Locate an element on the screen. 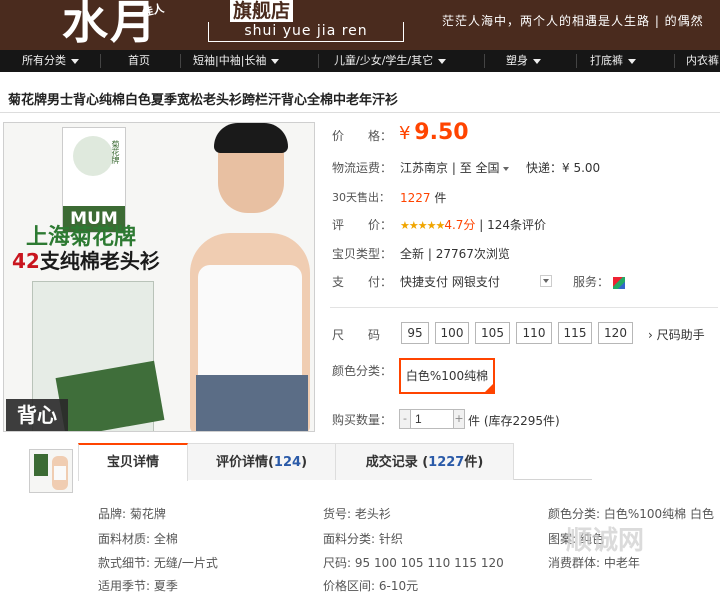 The height and width of the screenshot is (594, 720). flower-icon is located at coordinates (93, 156).